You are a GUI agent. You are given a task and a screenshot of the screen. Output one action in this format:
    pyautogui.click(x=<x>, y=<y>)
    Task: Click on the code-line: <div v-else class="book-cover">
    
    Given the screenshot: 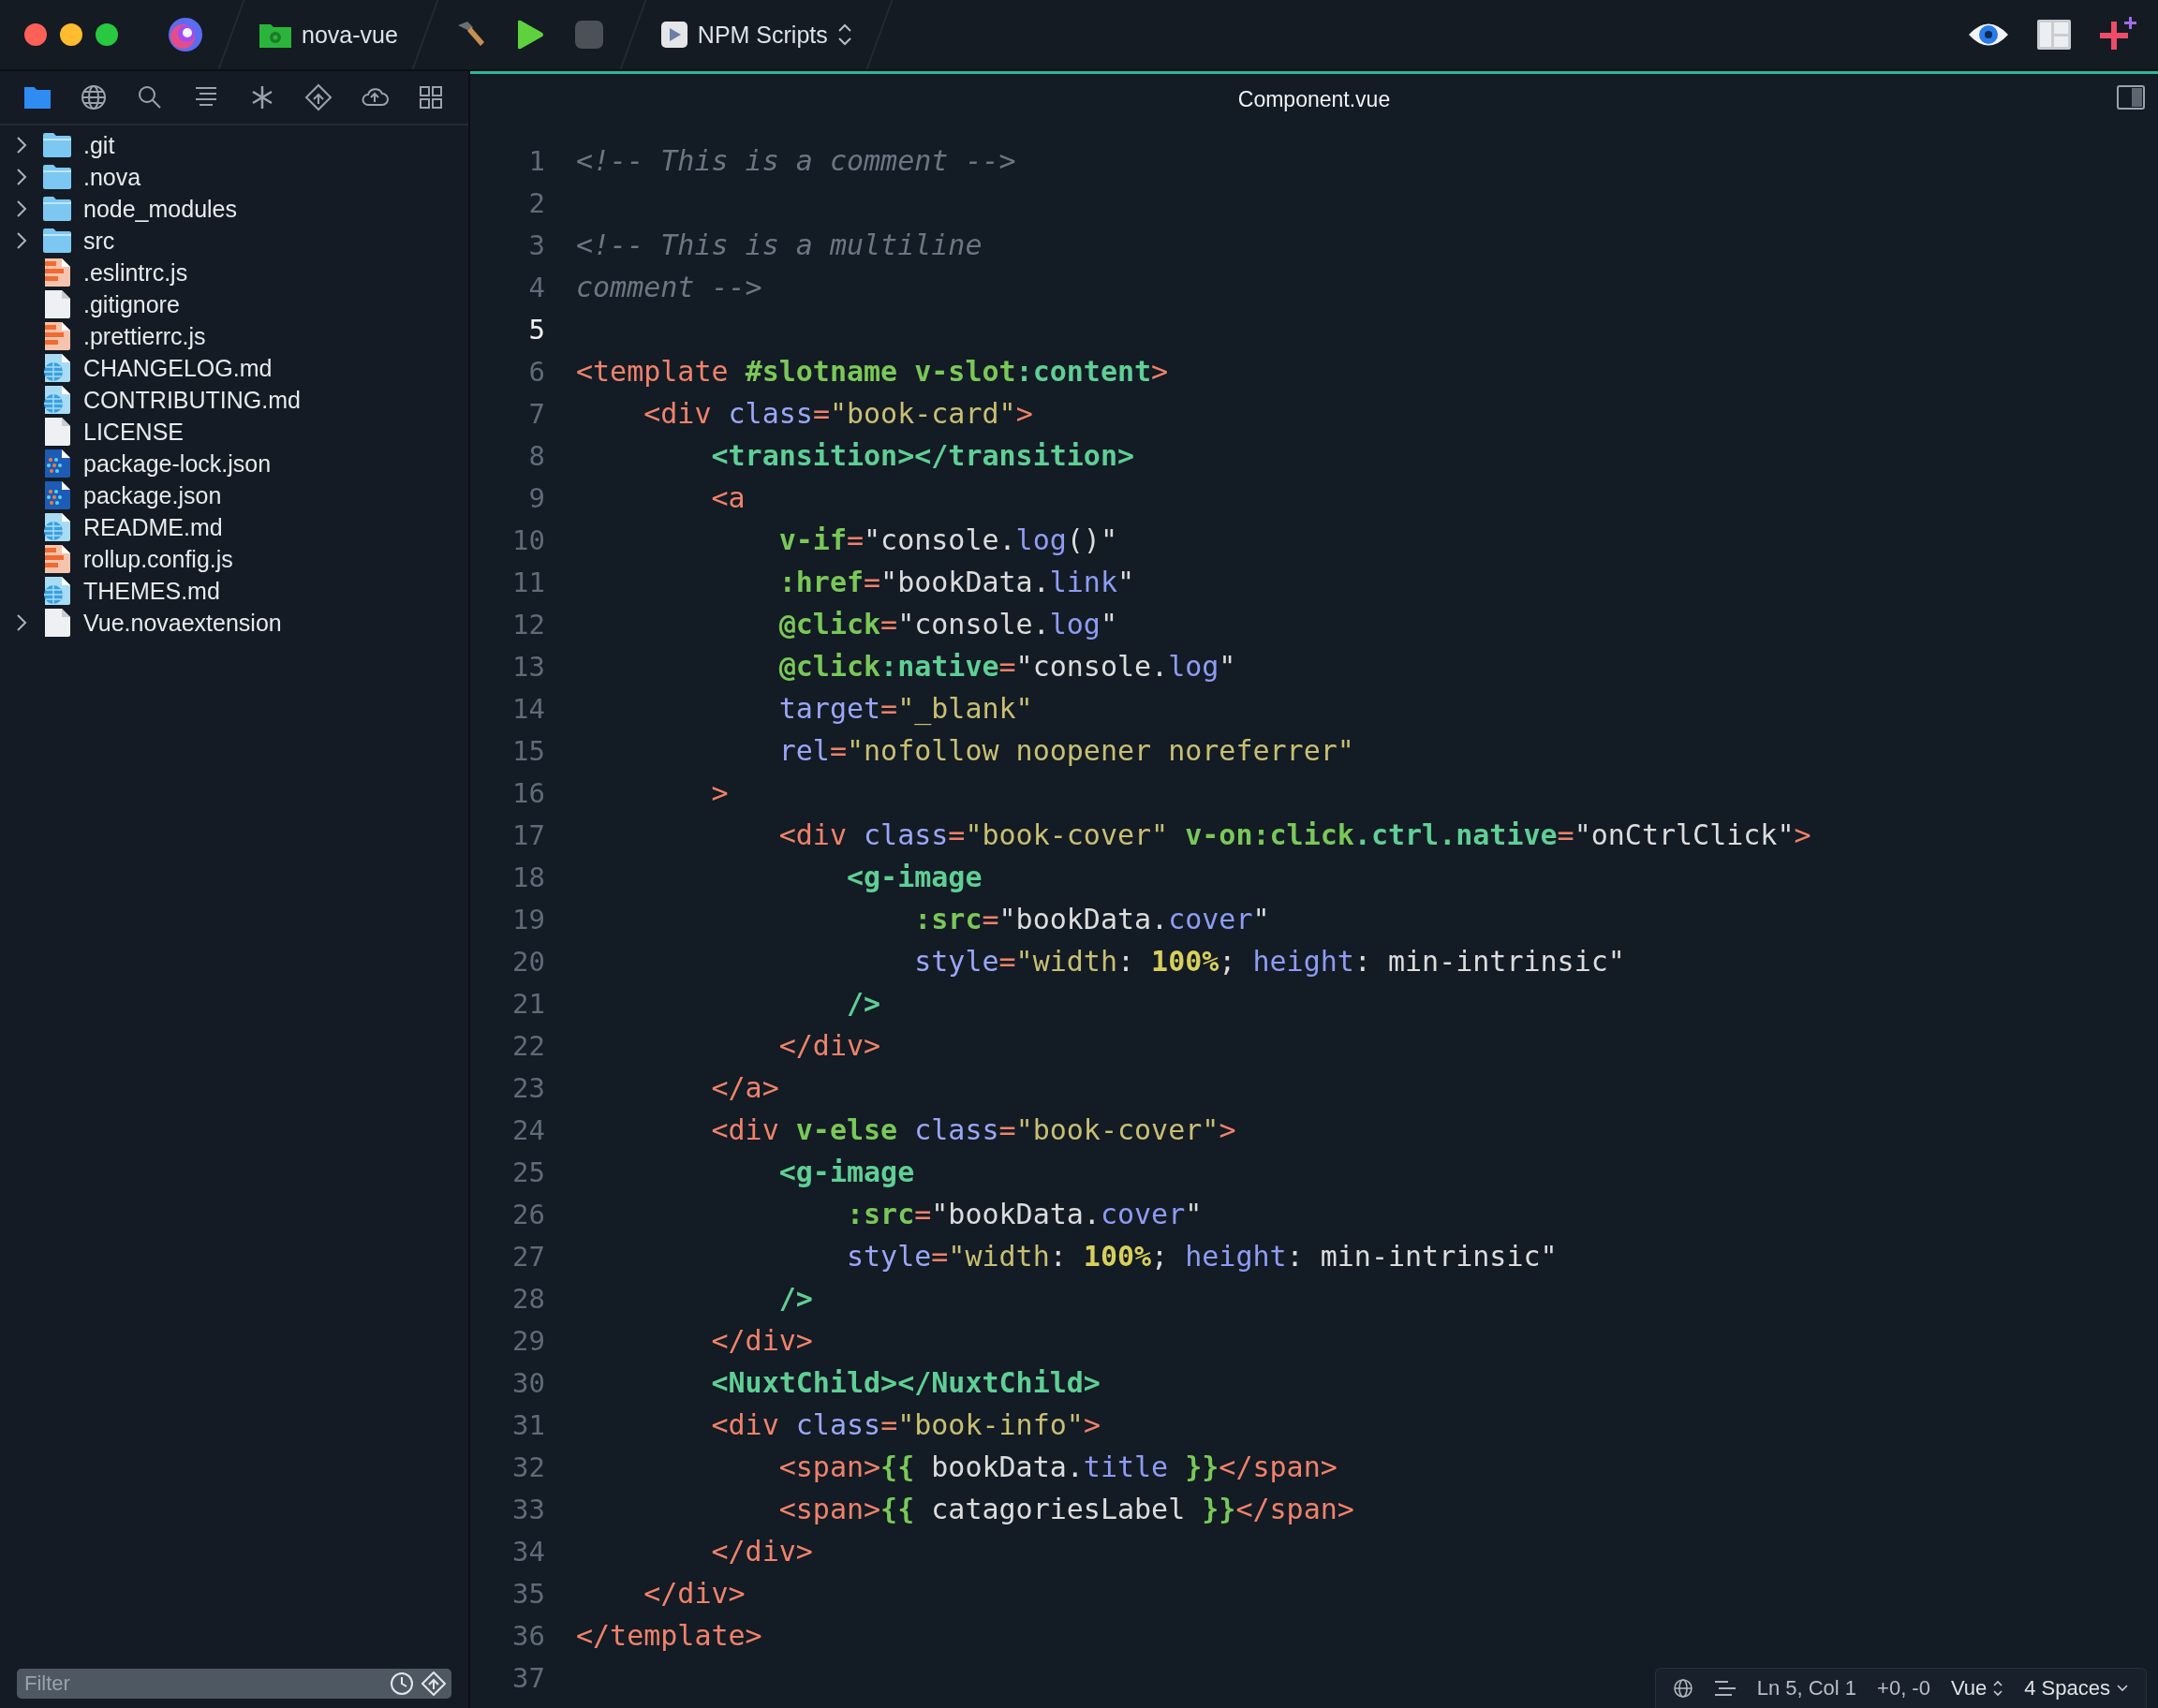 What is the action you would take?
    pyautogui.click(x=973, y=1129)
    